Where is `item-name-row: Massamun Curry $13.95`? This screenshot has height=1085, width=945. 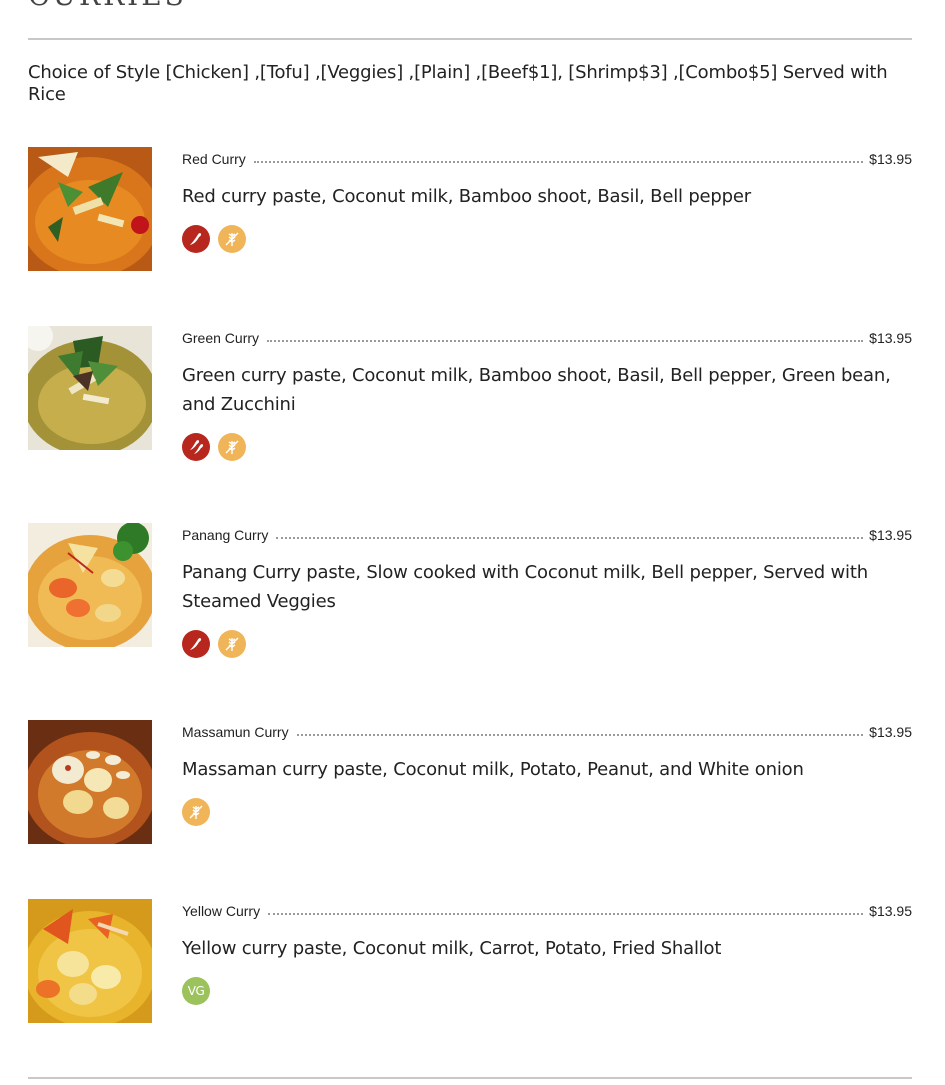 item-name-row: Massamun Curry $13.95 is located at coordinates (547, 730).